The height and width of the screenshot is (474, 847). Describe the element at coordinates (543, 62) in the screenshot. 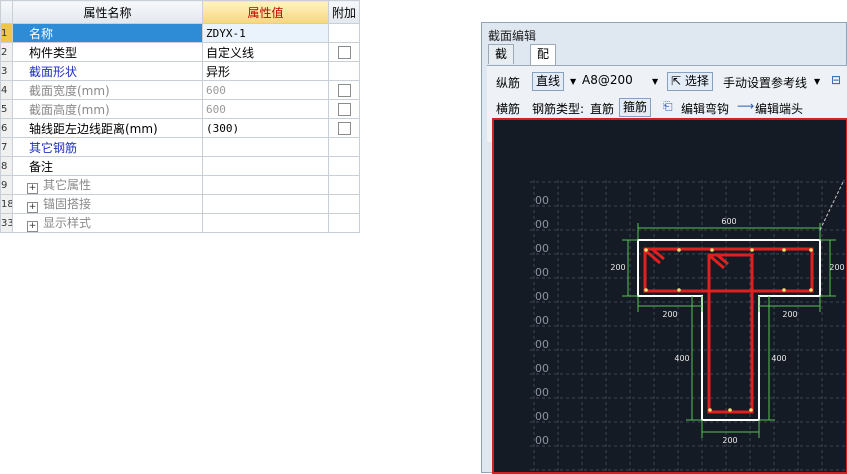

I see `tab-reinforcement: 配筋` at that location.